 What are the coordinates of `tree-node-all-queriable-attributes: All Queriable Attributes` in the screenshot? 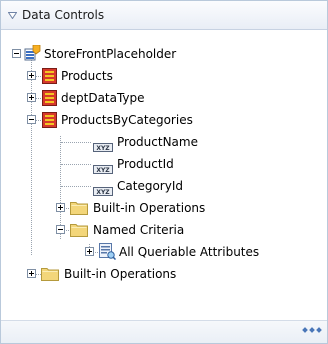 It's located at (164, 252).